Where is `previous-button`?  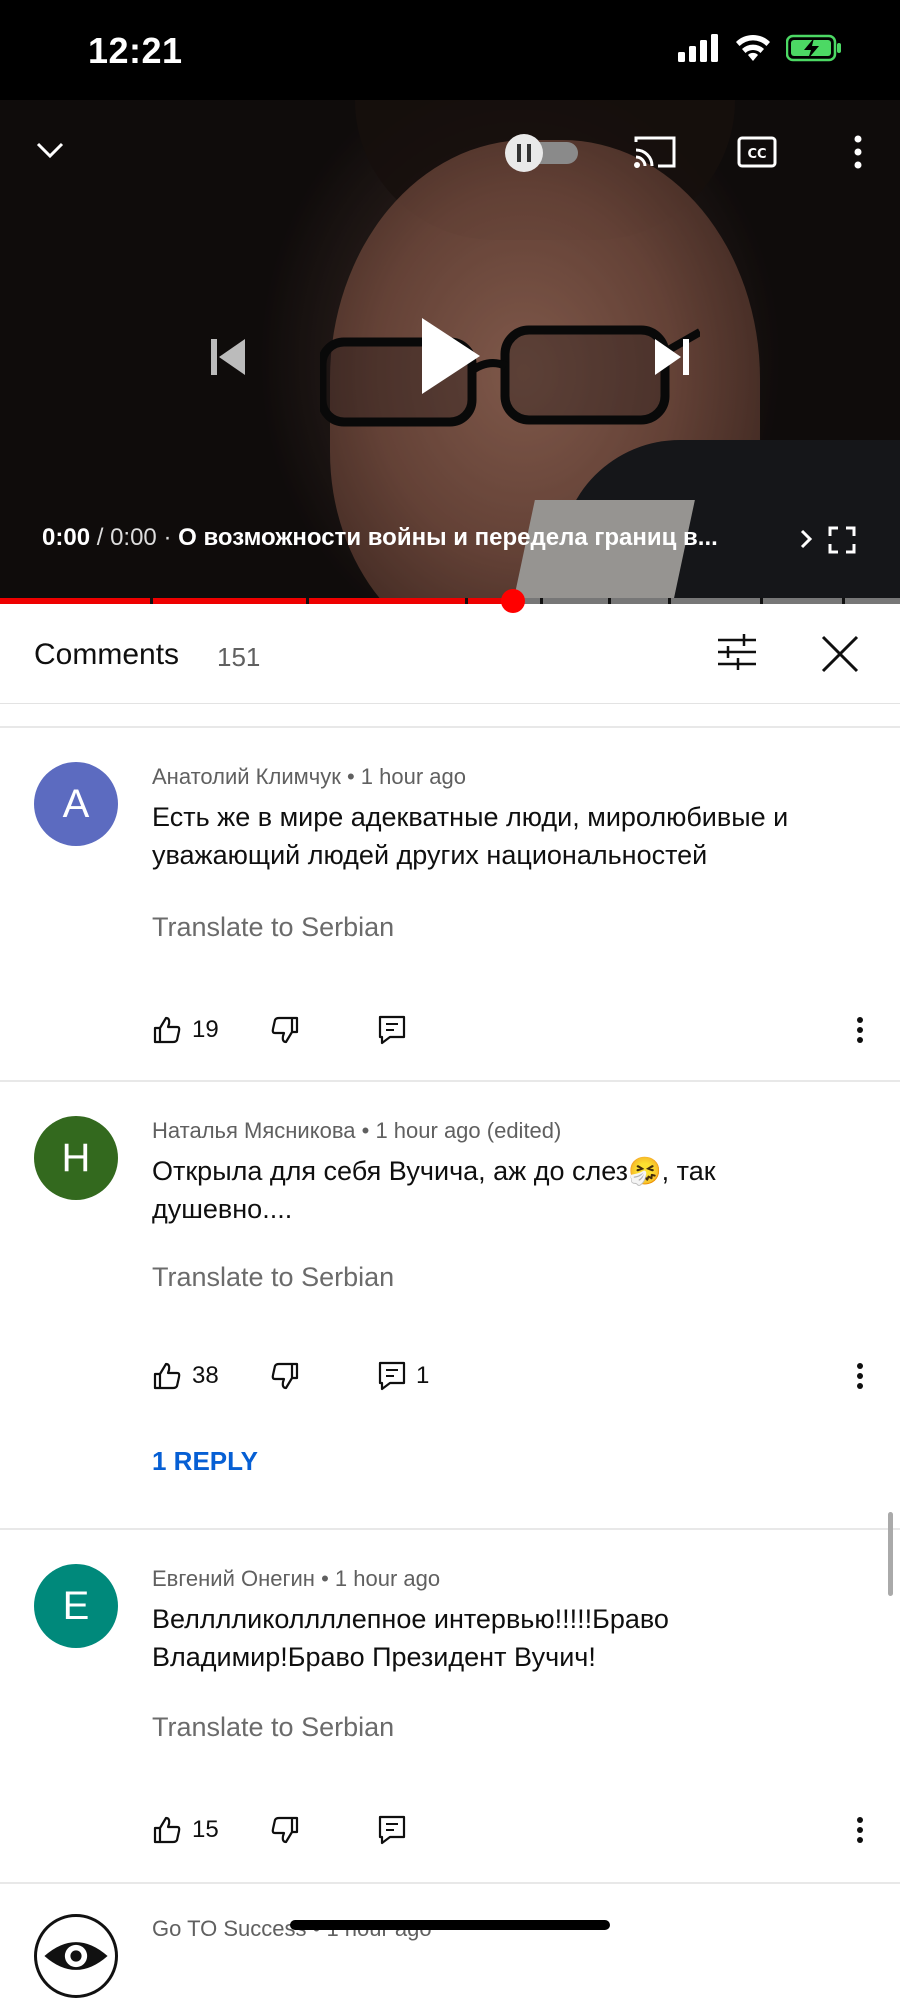 previous-button is located at coordinates (227, 357).